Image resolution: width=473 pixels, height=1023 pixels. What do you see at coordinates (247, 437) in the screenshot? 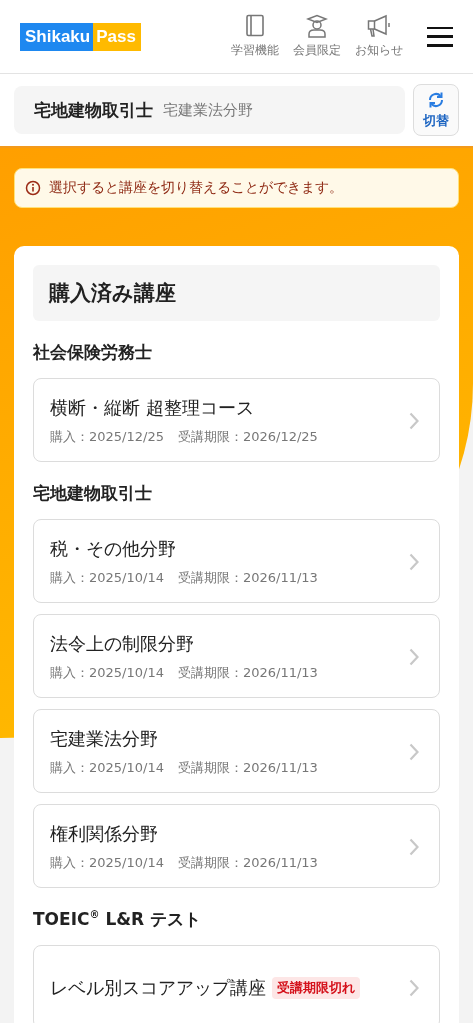
I see `deadline-date: 受講期限：2026/12/25` at bounding box center [247, 437].